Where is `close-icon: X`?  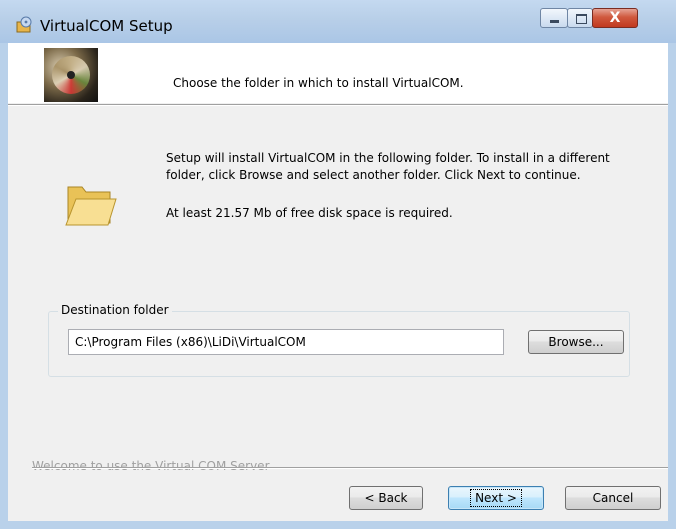 close-icon: X is located at coordinates (615, 18).